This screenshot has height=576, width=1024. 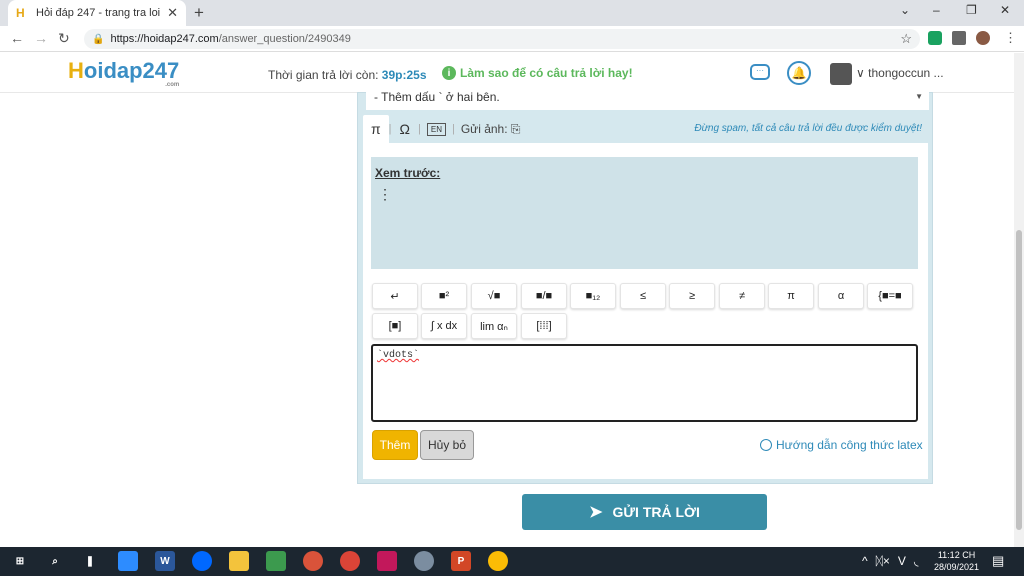 I want to click on notification-center-icon: ▤, so click(x=998, y=561).